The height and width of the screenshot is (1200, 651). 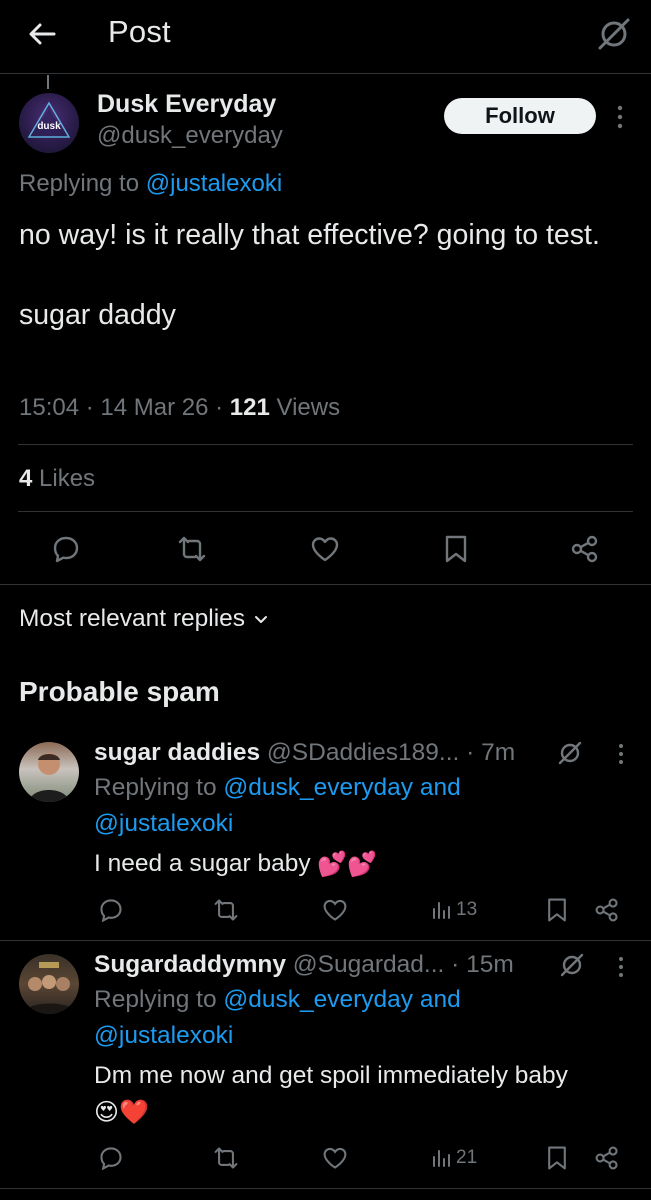 What do you see at coordinates (249, 407) in the screenshot?
I see `views-count: 121` at bounding box center [249, 407].